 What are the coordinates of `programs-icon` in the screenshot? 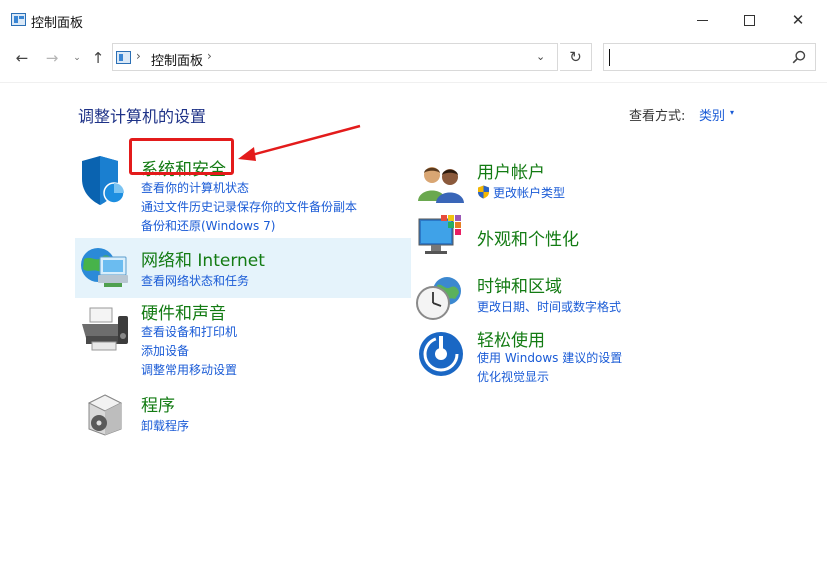 It's located at (105, 414).